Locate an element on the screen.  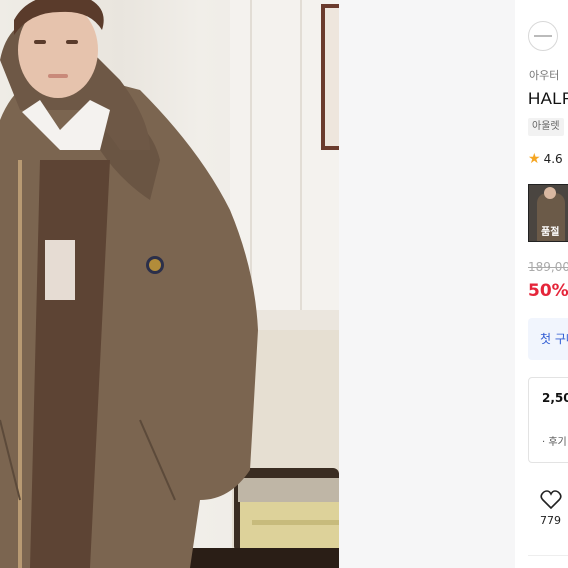
points-box: 2,50 · 후기 is located at coordinates (548, 420).